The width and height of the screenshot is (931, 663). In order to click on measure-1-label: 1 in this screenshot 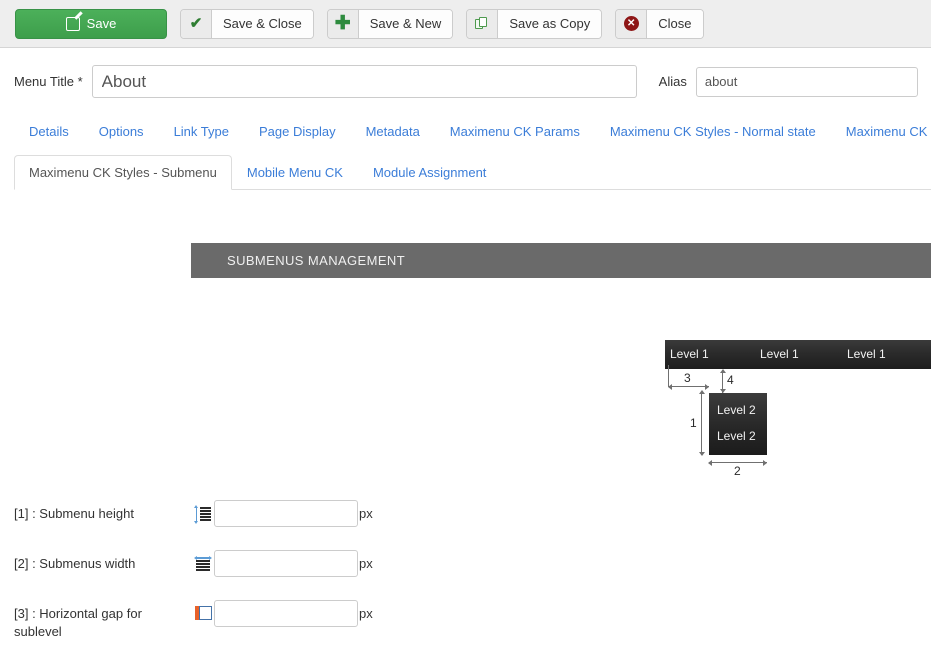, I will do `click(693, 423)`.